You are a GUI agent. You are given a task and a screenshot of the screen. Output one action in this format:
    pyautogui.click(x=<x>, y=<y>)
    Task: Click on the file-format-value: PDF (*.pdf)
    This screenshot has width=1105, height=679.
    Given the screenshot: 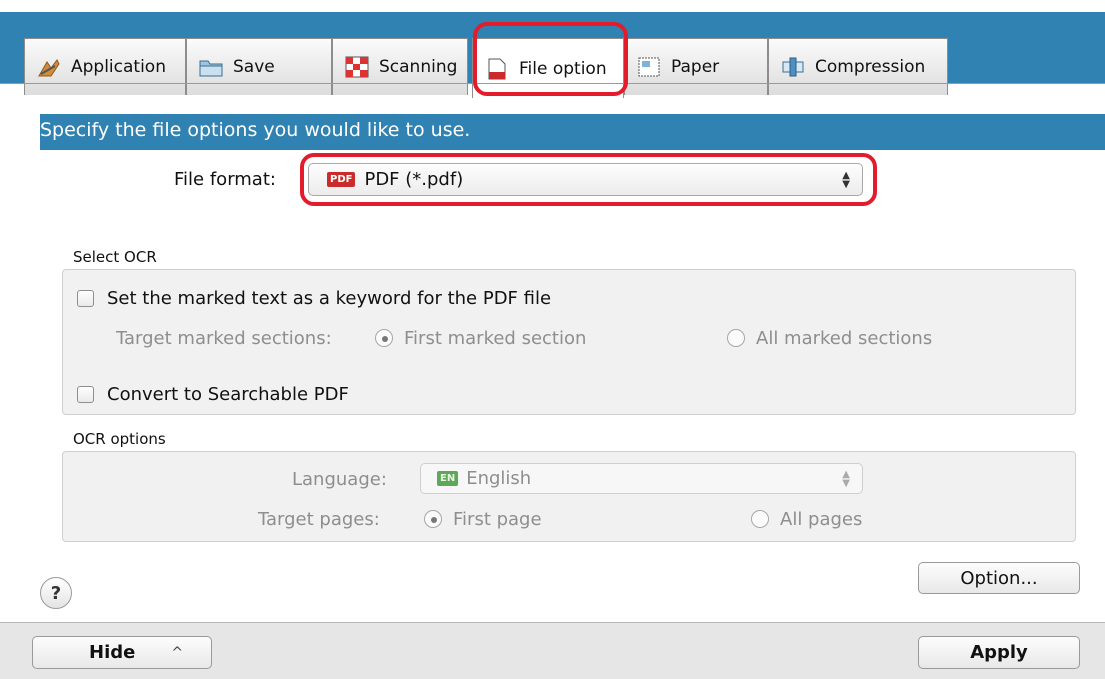 What is the action you would take?
    pyautogui.click(x=414, y=179)
    